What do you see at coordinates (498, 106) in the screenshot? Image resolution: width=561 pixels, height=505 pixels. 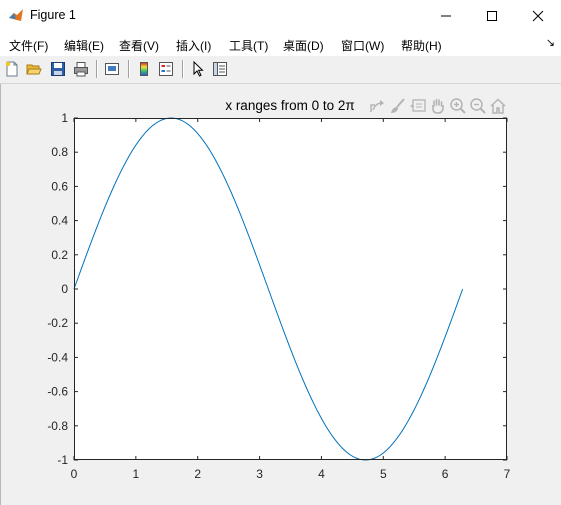 I see `home-icon` at bounding box center [498, 106].